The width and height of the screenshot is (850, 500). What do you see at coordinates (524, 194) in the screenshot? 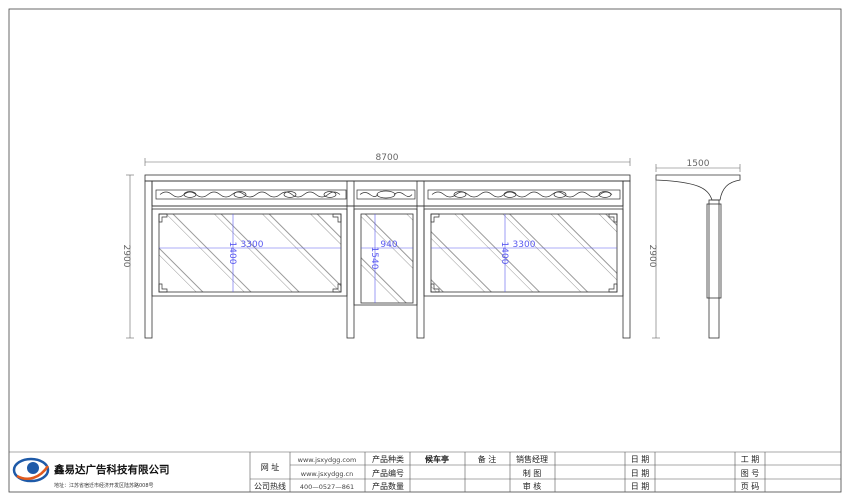
I see `frieze-ornament-right` at bounding box center [524, 194].